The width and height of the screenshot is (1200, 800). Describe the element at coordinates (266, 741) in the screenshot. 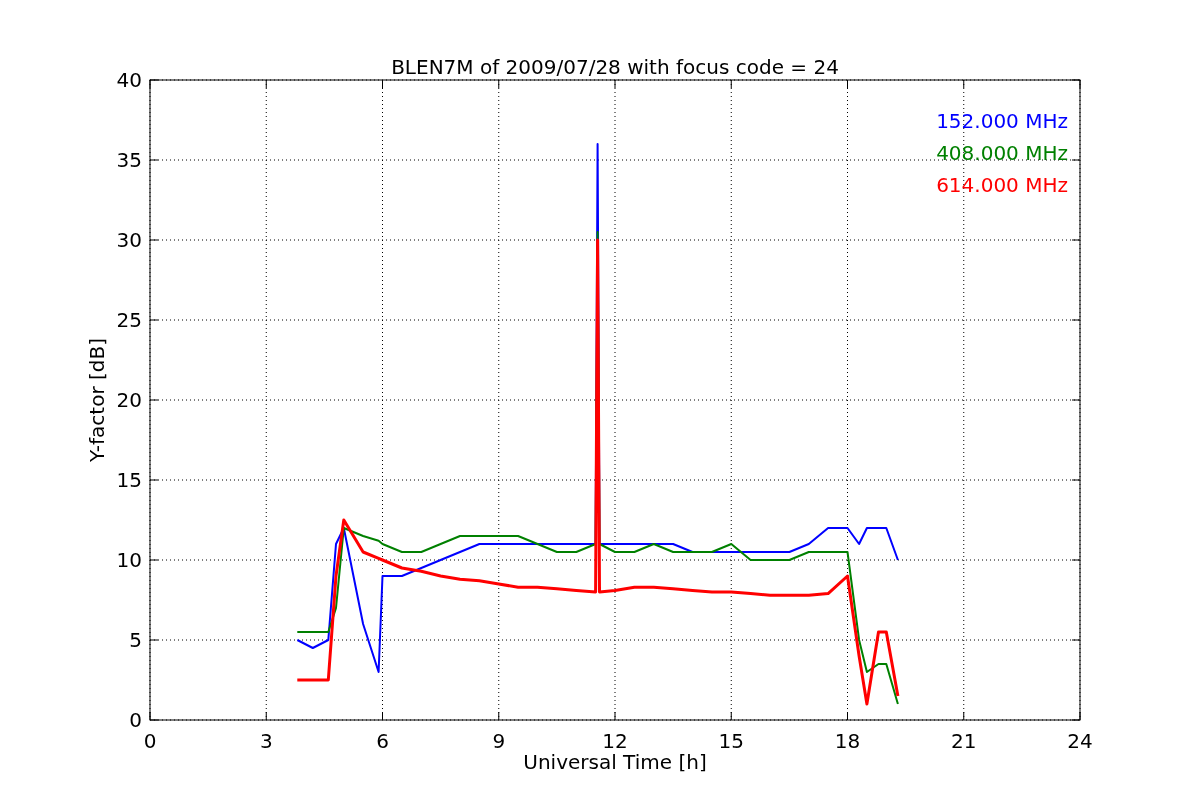

I see `x-tick-label: 3` at that location.